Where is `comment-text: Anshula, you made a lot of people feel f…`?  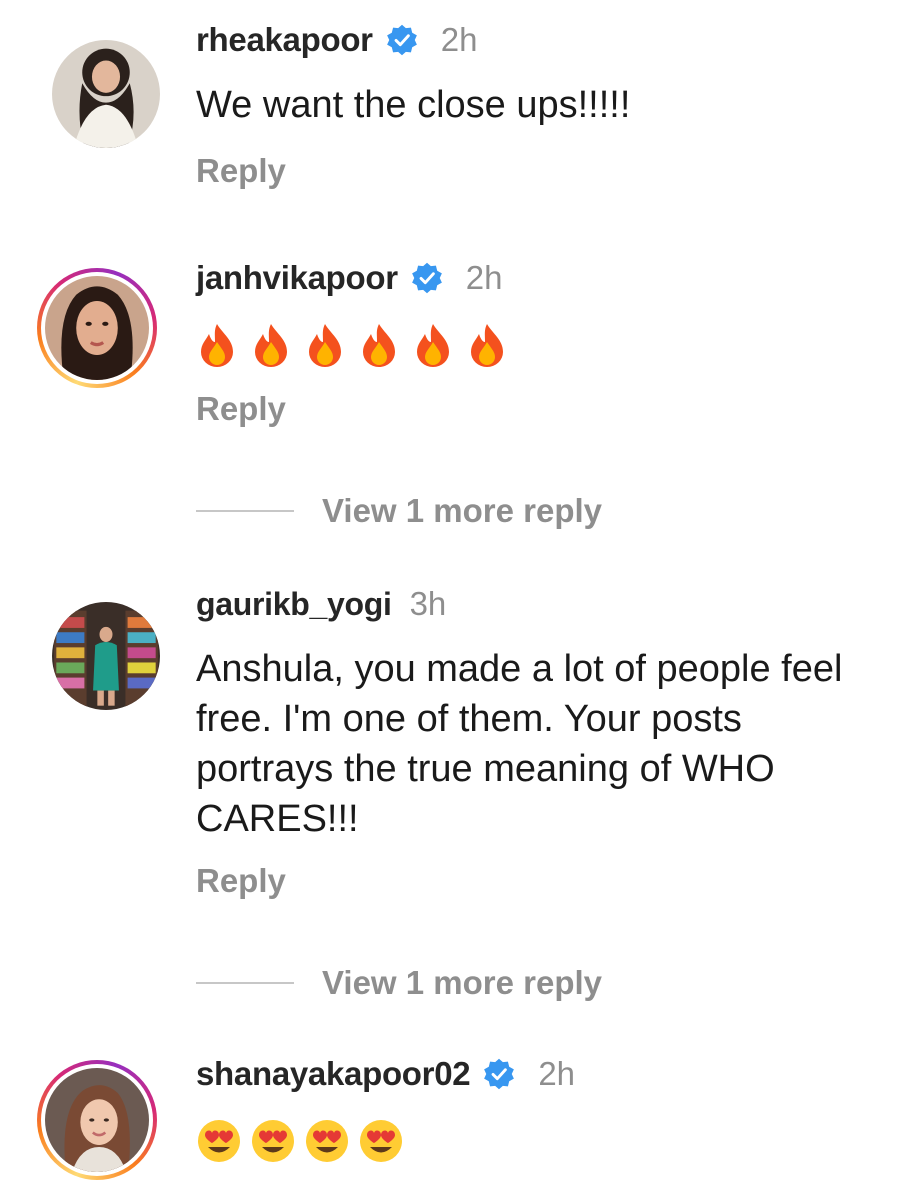 comment-text: Anshula, you made a lot of people feel f… is located at coordinates (519, 744).